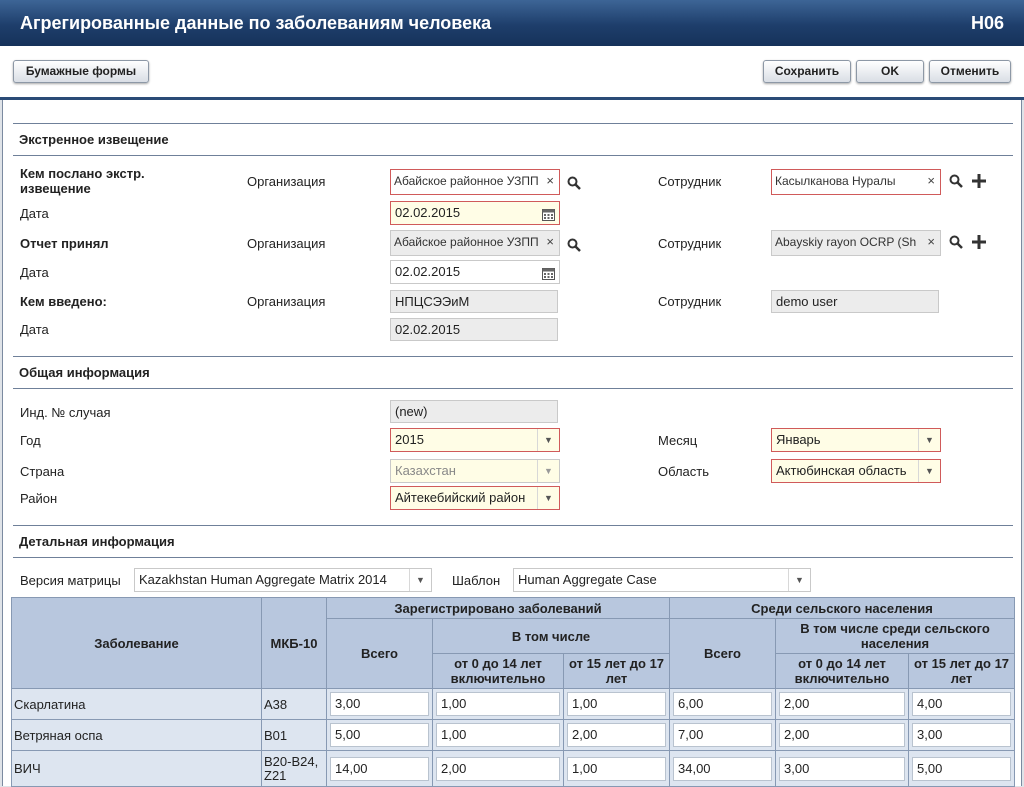 This screenshot has height=787, width=1024. What do you see at coordinates (807, 301) in the screenshot?
I see `entered-employee-value: demo user` at bounding box center [807, 301].